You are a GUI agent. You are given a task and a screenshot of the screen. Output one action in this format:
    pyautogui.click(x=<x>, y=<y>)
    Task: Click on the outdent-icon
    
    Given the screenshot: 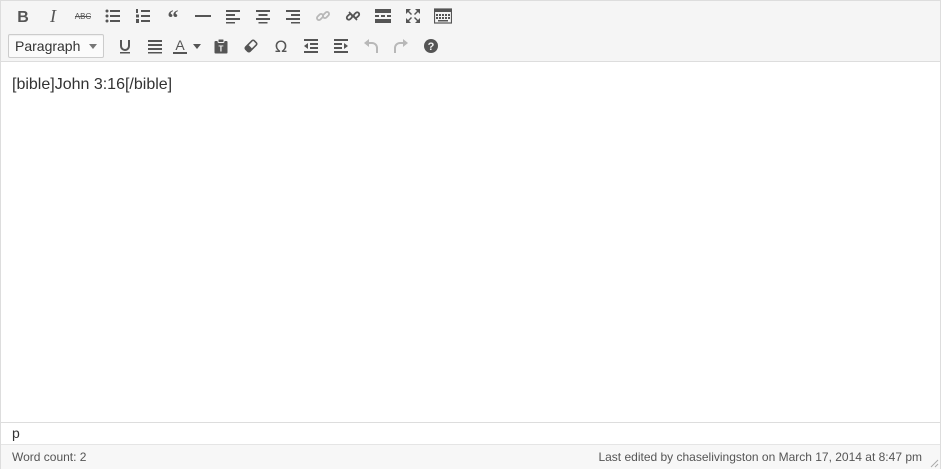 What is the action you would take?
    pyautogui.click(x=311, y=46)
    